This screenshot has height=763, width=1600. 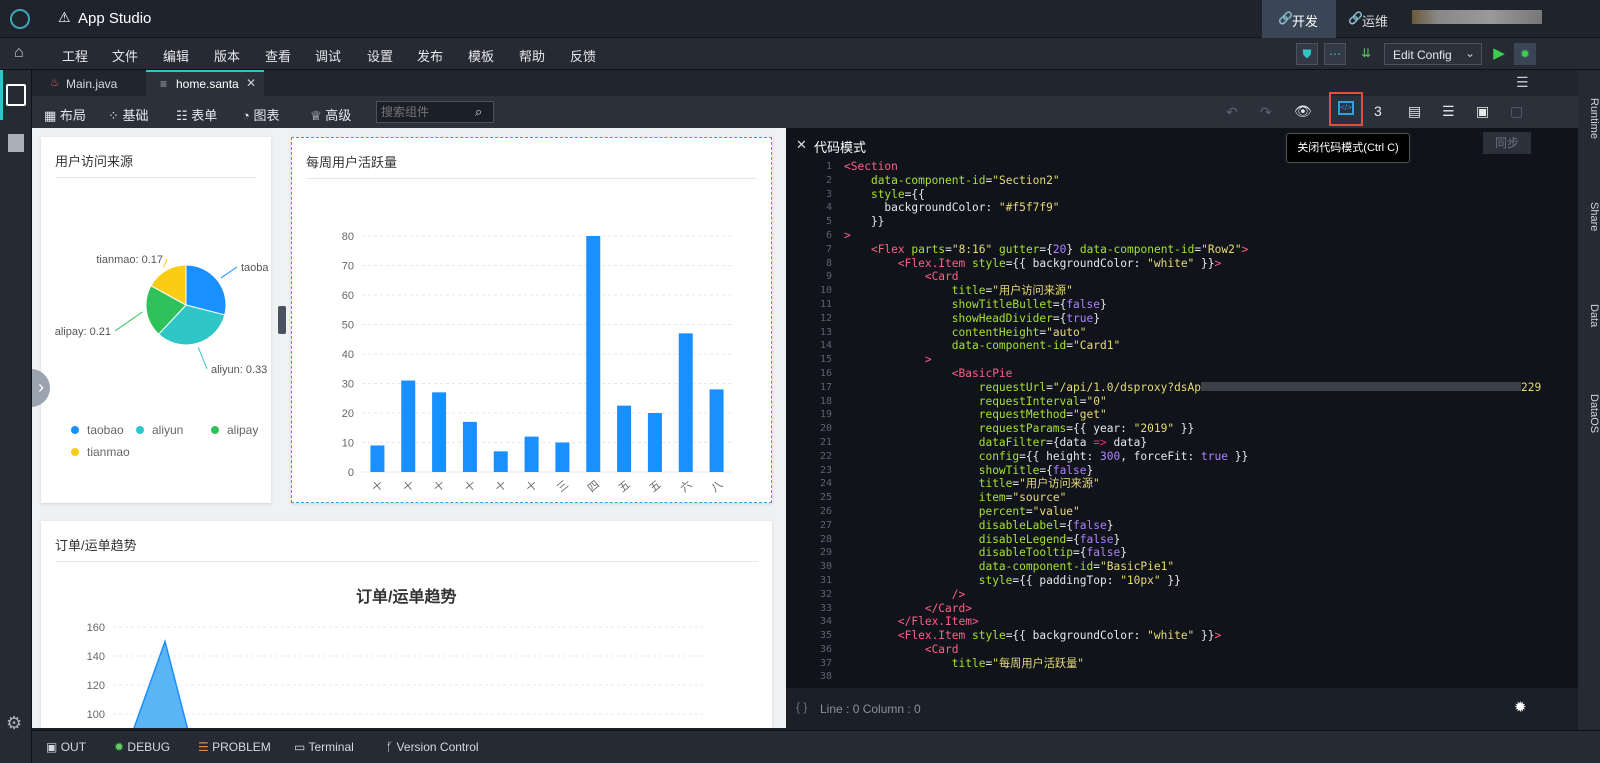 What do you see at coordinates (64, 17) in the screenshot?
I see `warning-icon: ⚠` at bounding box center [64, 17].